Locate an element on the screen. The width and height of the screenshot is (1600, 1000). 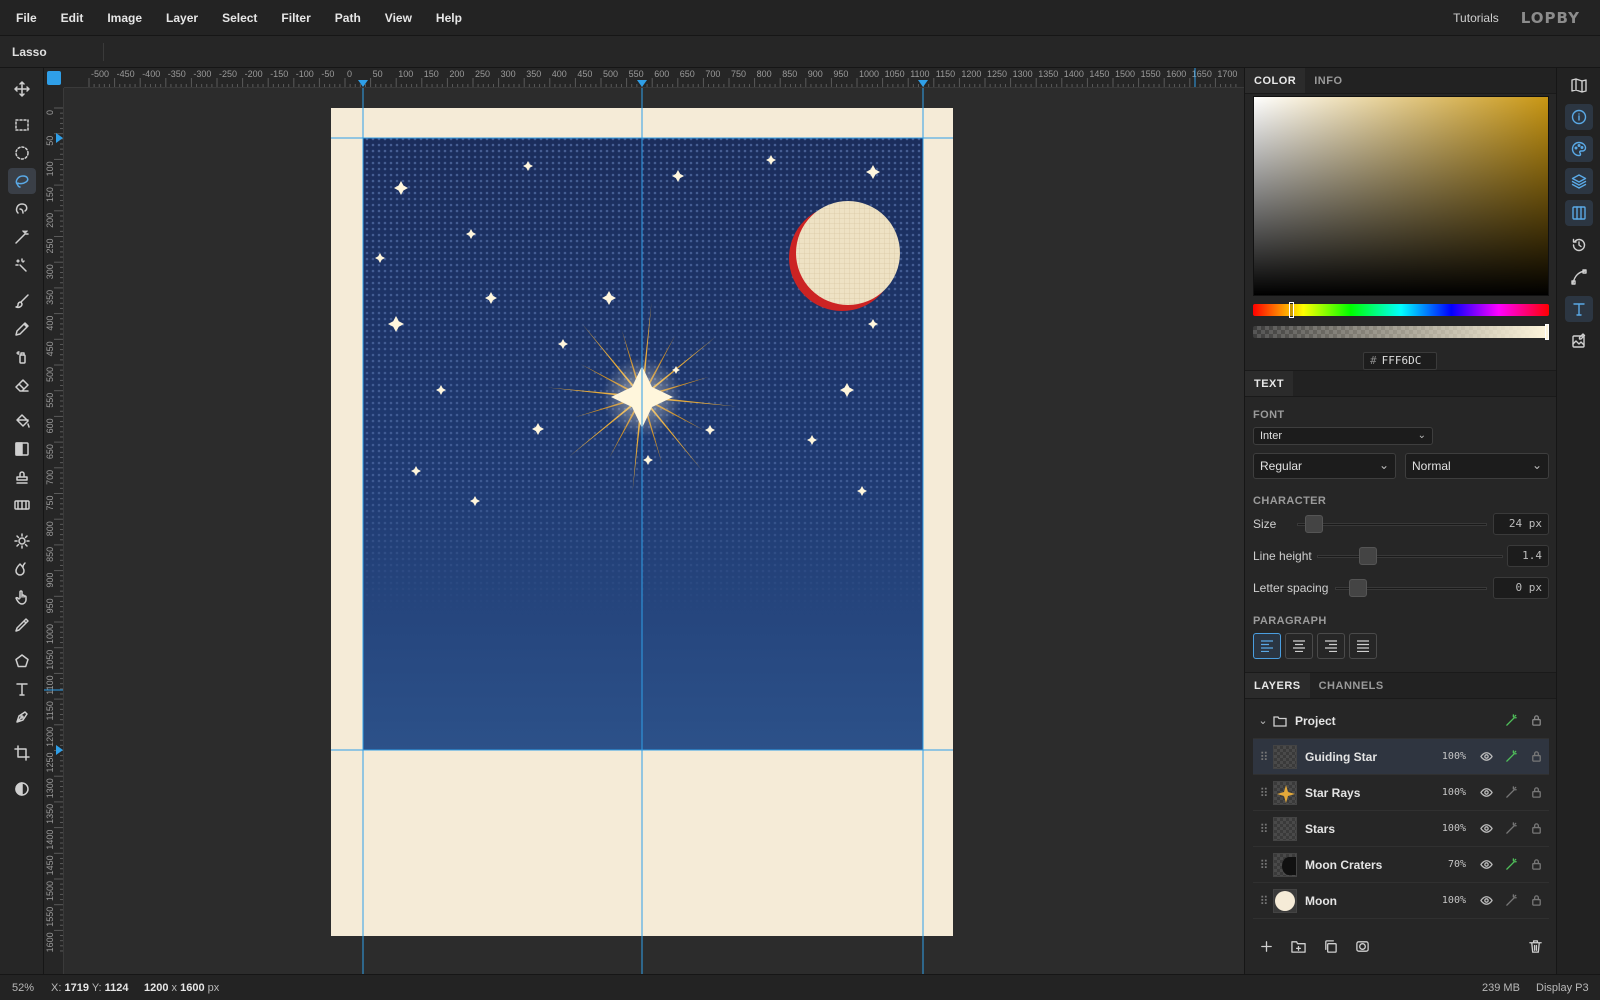
hex-input: # FFF6DC is located at coordinates (1400, 361).